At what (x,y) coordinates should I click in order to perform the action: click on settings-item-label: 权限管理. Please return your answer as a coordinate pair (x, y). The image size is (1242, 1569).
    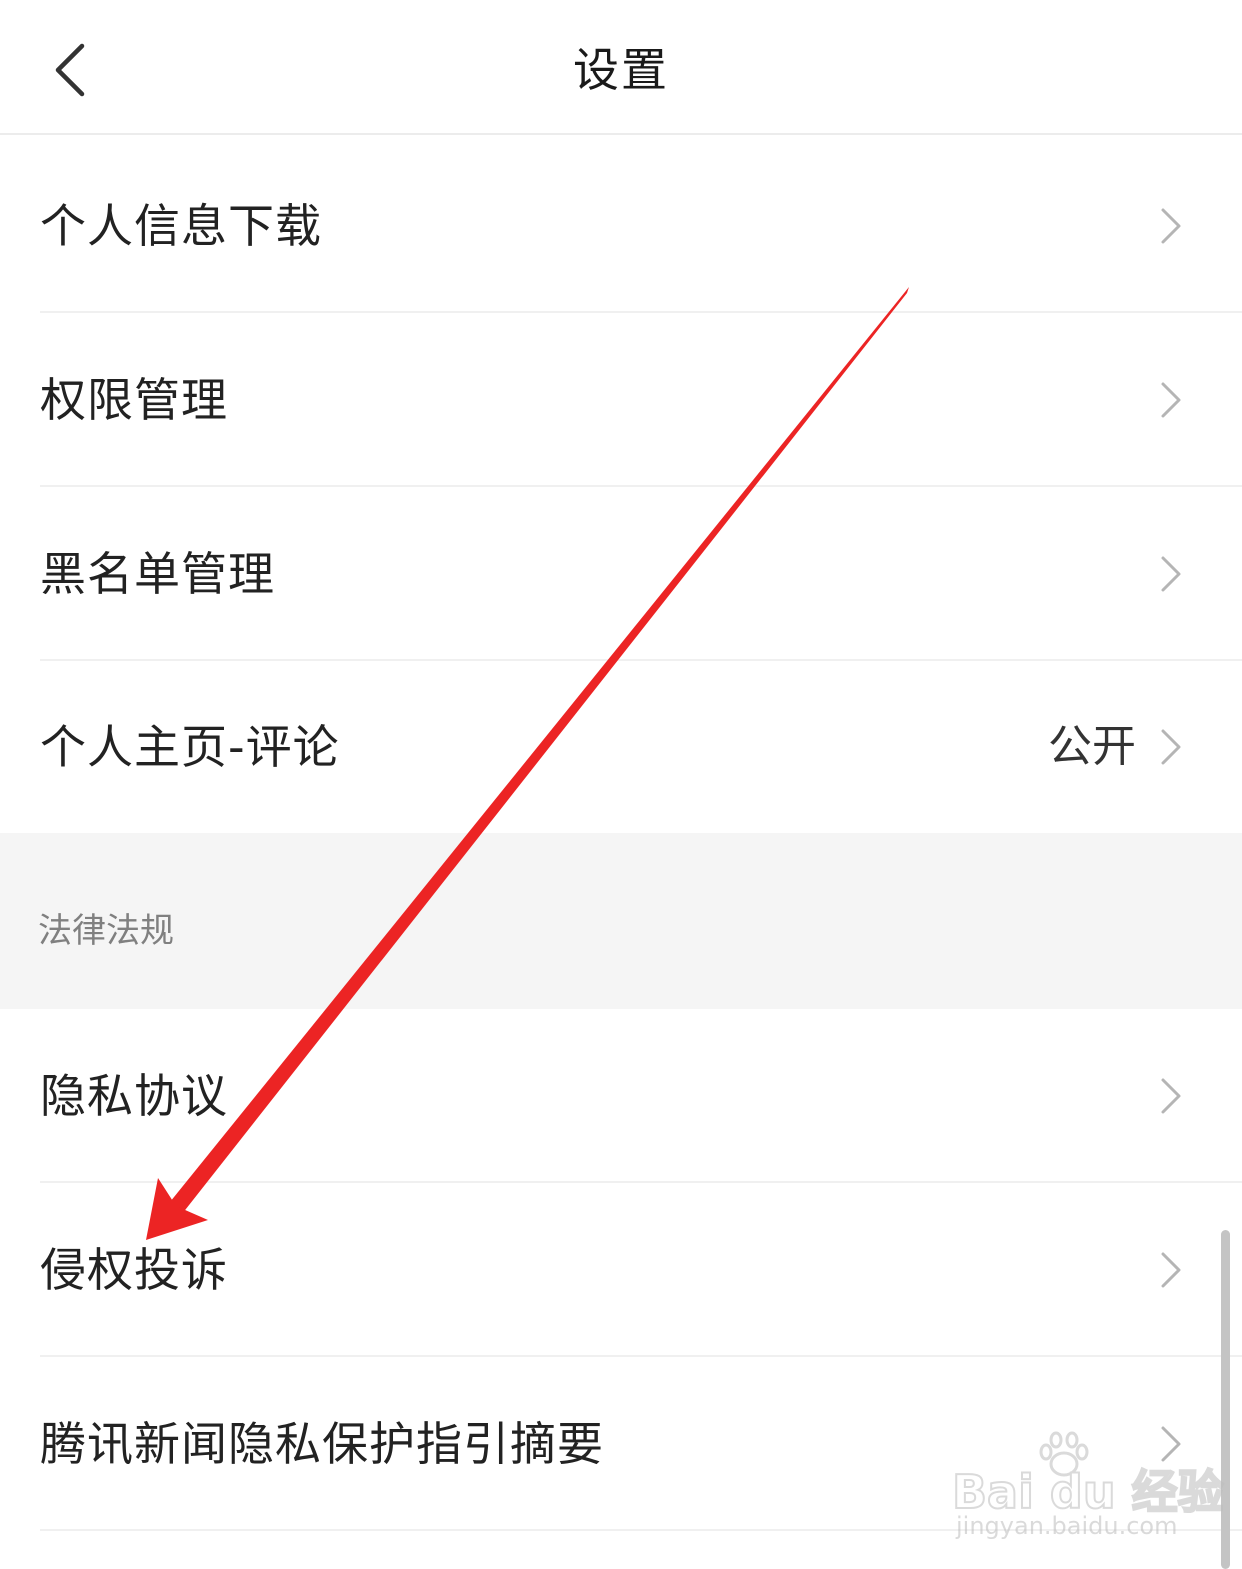
    Looking at the image, I should click on (134, 400).